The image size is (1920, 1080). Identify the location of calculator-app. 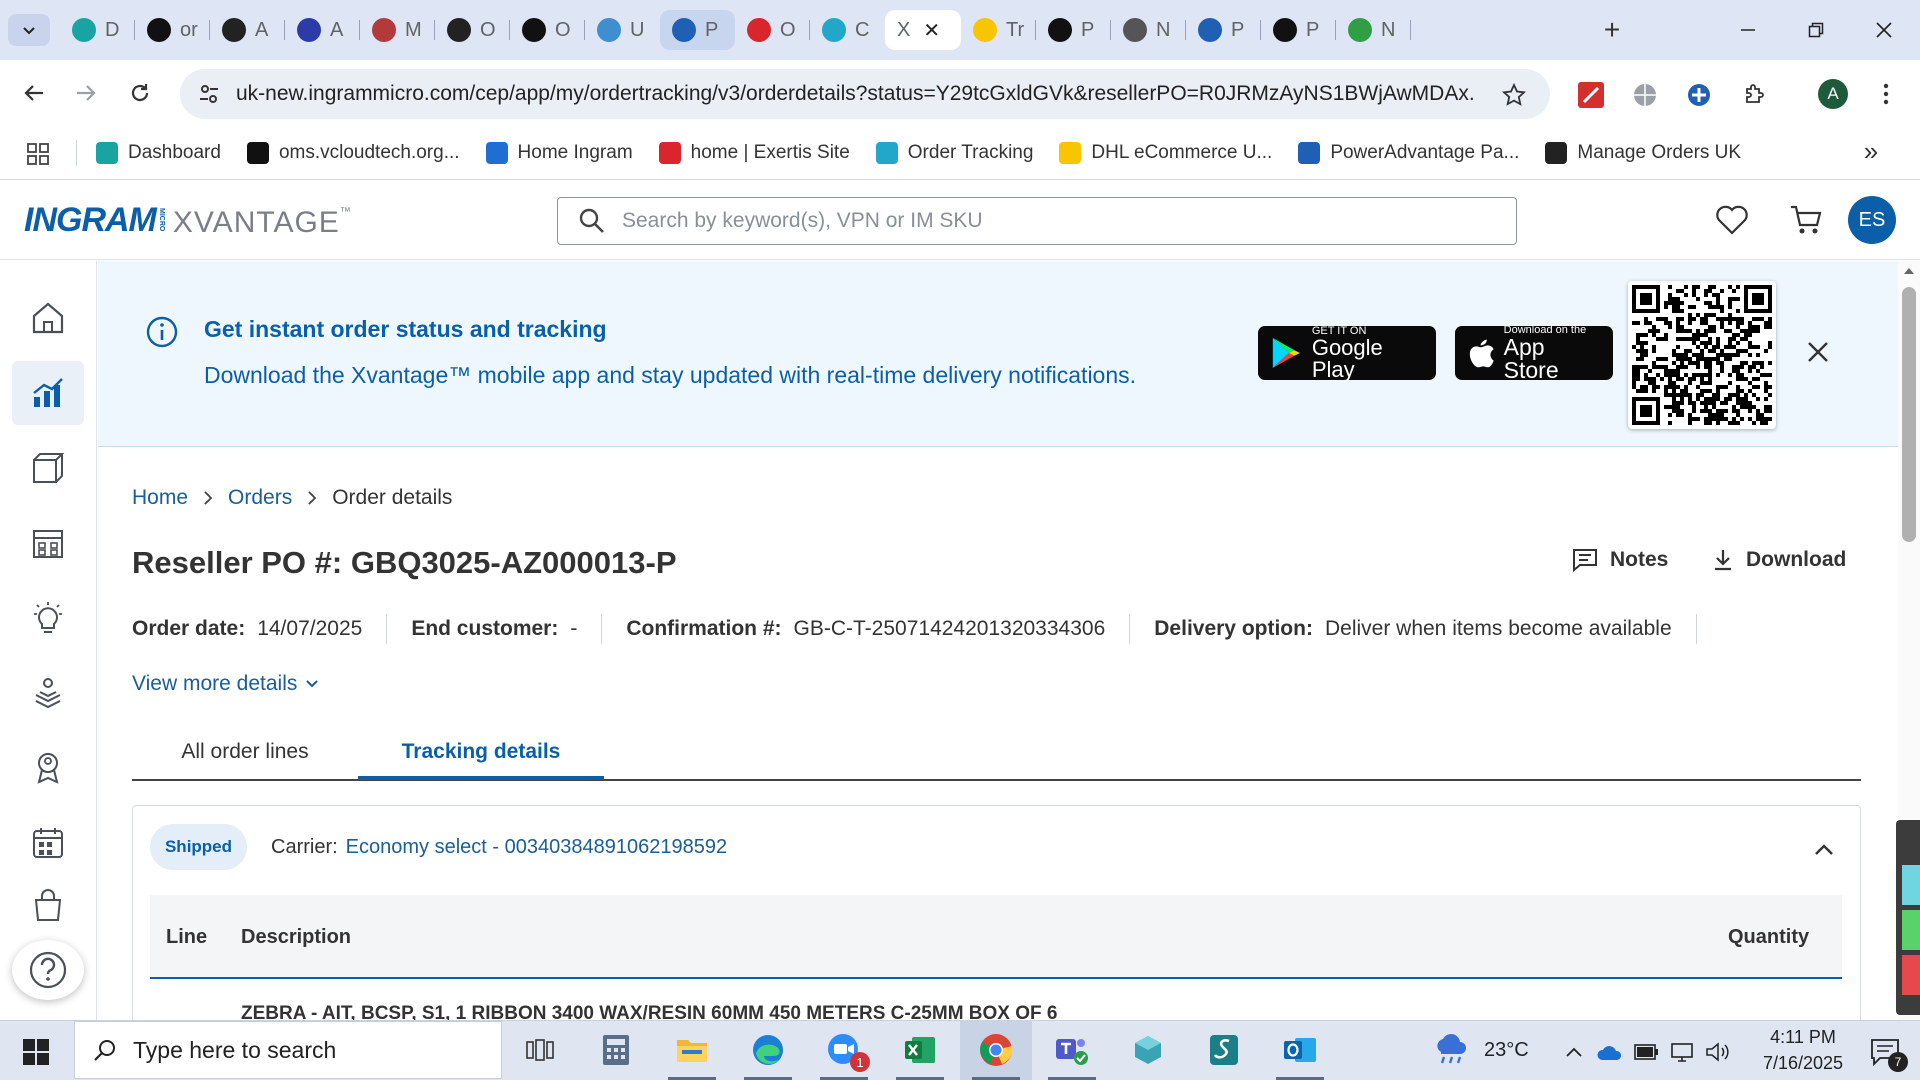
(616, 1050).